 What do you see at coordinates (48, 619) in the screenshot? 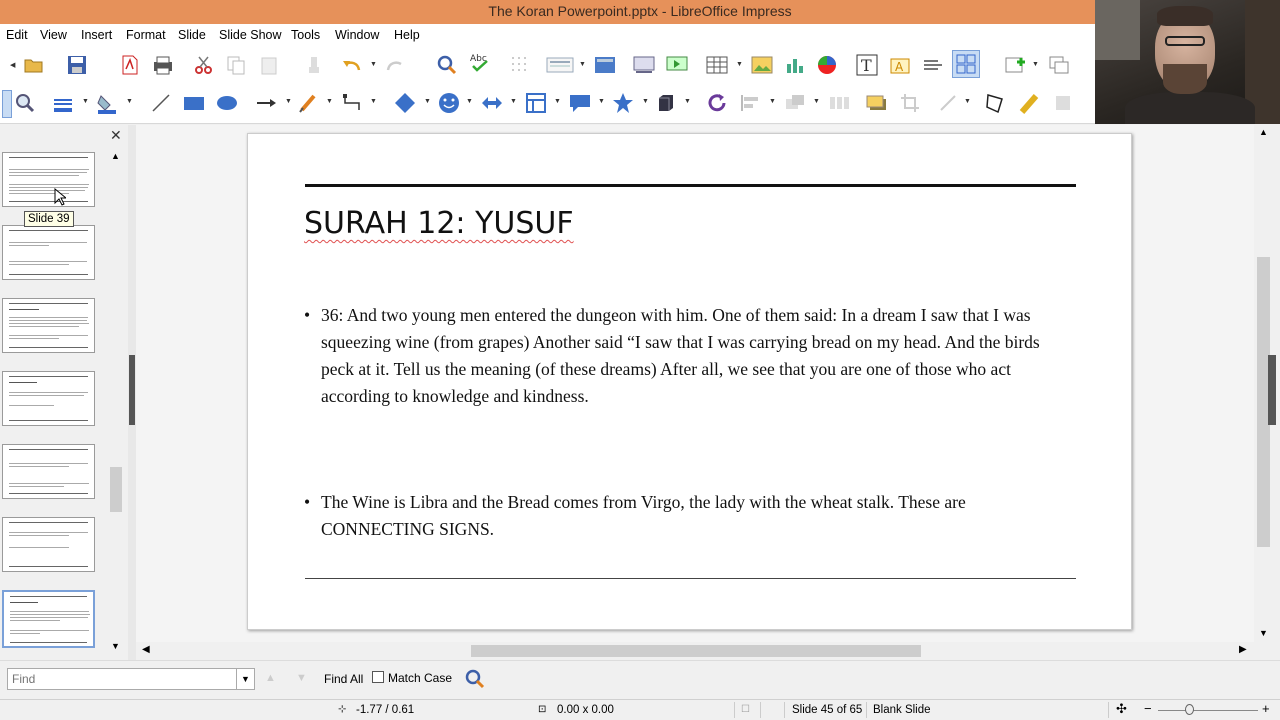
I see `slide-thumbnail-selected` at bounding box center [48, 619].